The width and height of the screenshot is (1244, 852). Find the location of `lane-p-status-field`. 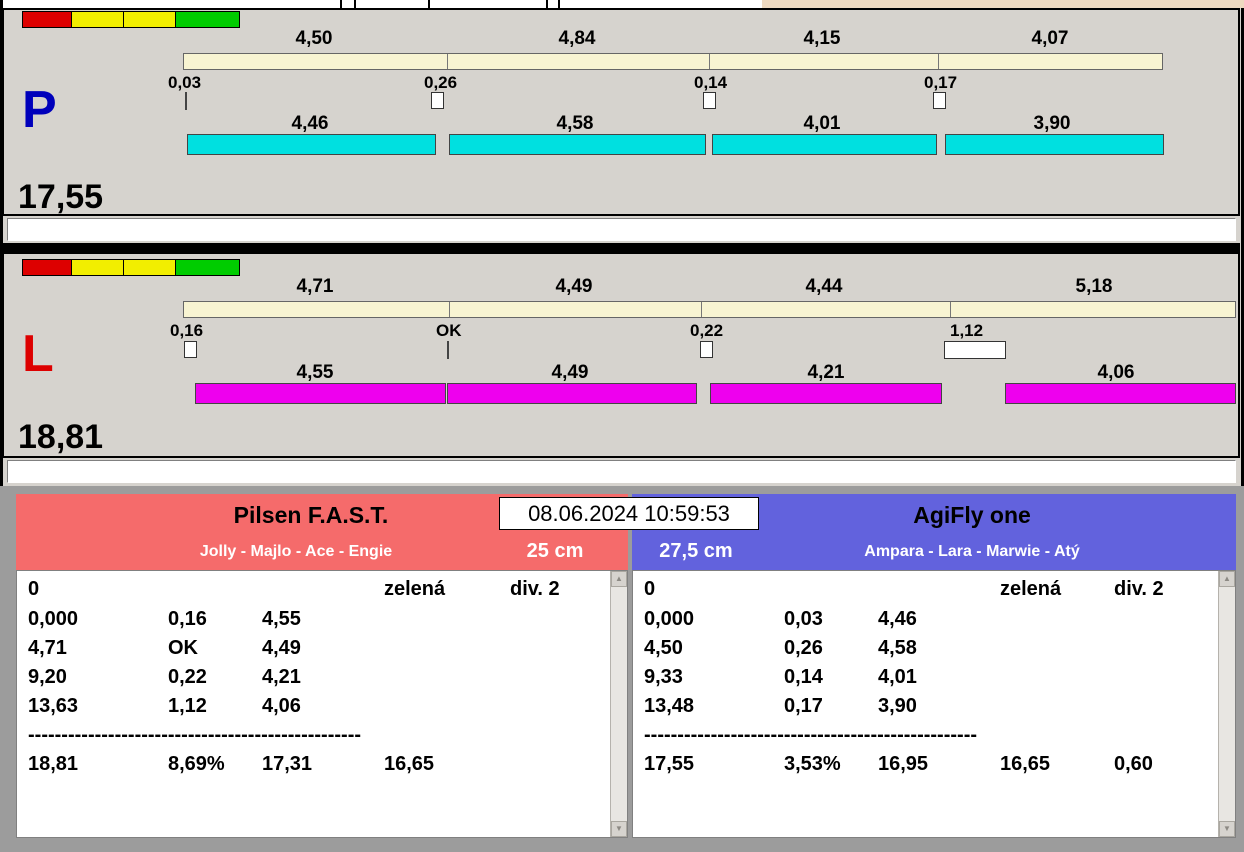

lane-p-status-field is located at coordinates (621, 229).